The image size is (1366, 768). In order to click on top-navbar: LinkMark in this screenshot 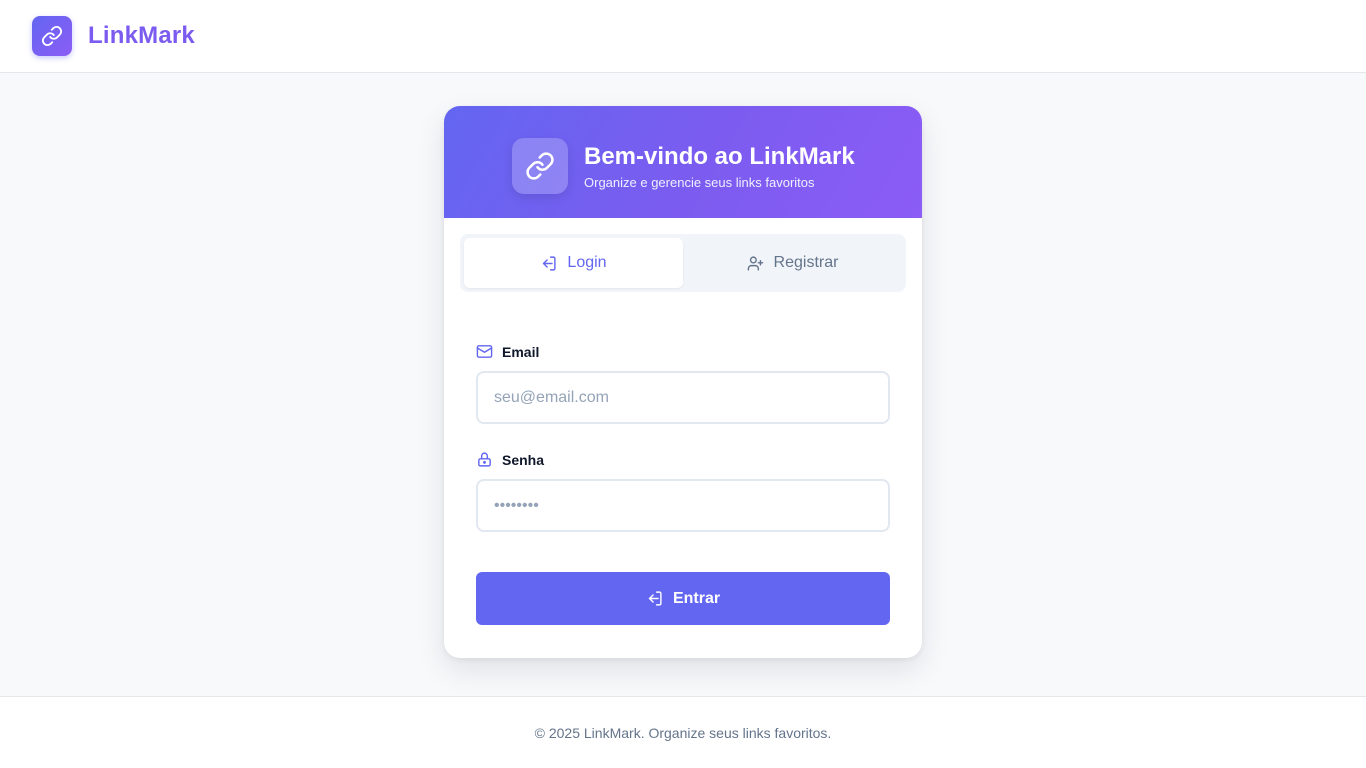, I will do `click(683, 36)`.